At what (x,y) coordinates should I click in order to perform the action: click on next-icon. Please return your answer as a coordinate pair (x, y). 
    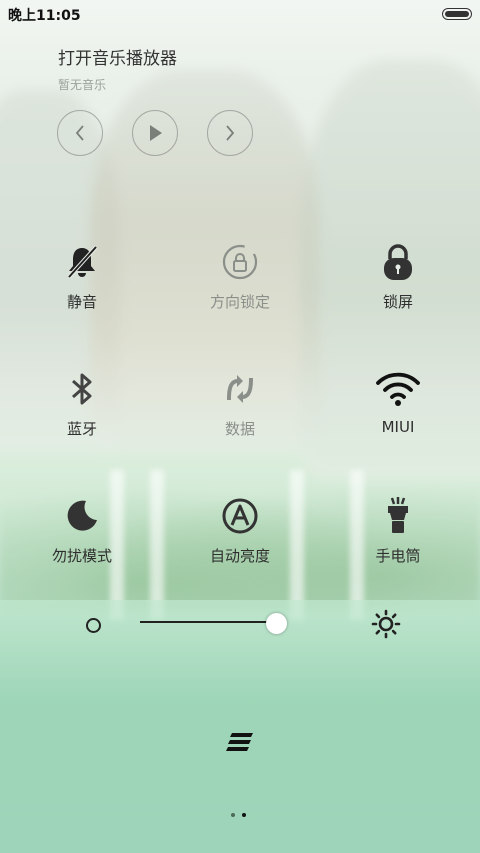
    Looking at the image, I should click on (230, 133).